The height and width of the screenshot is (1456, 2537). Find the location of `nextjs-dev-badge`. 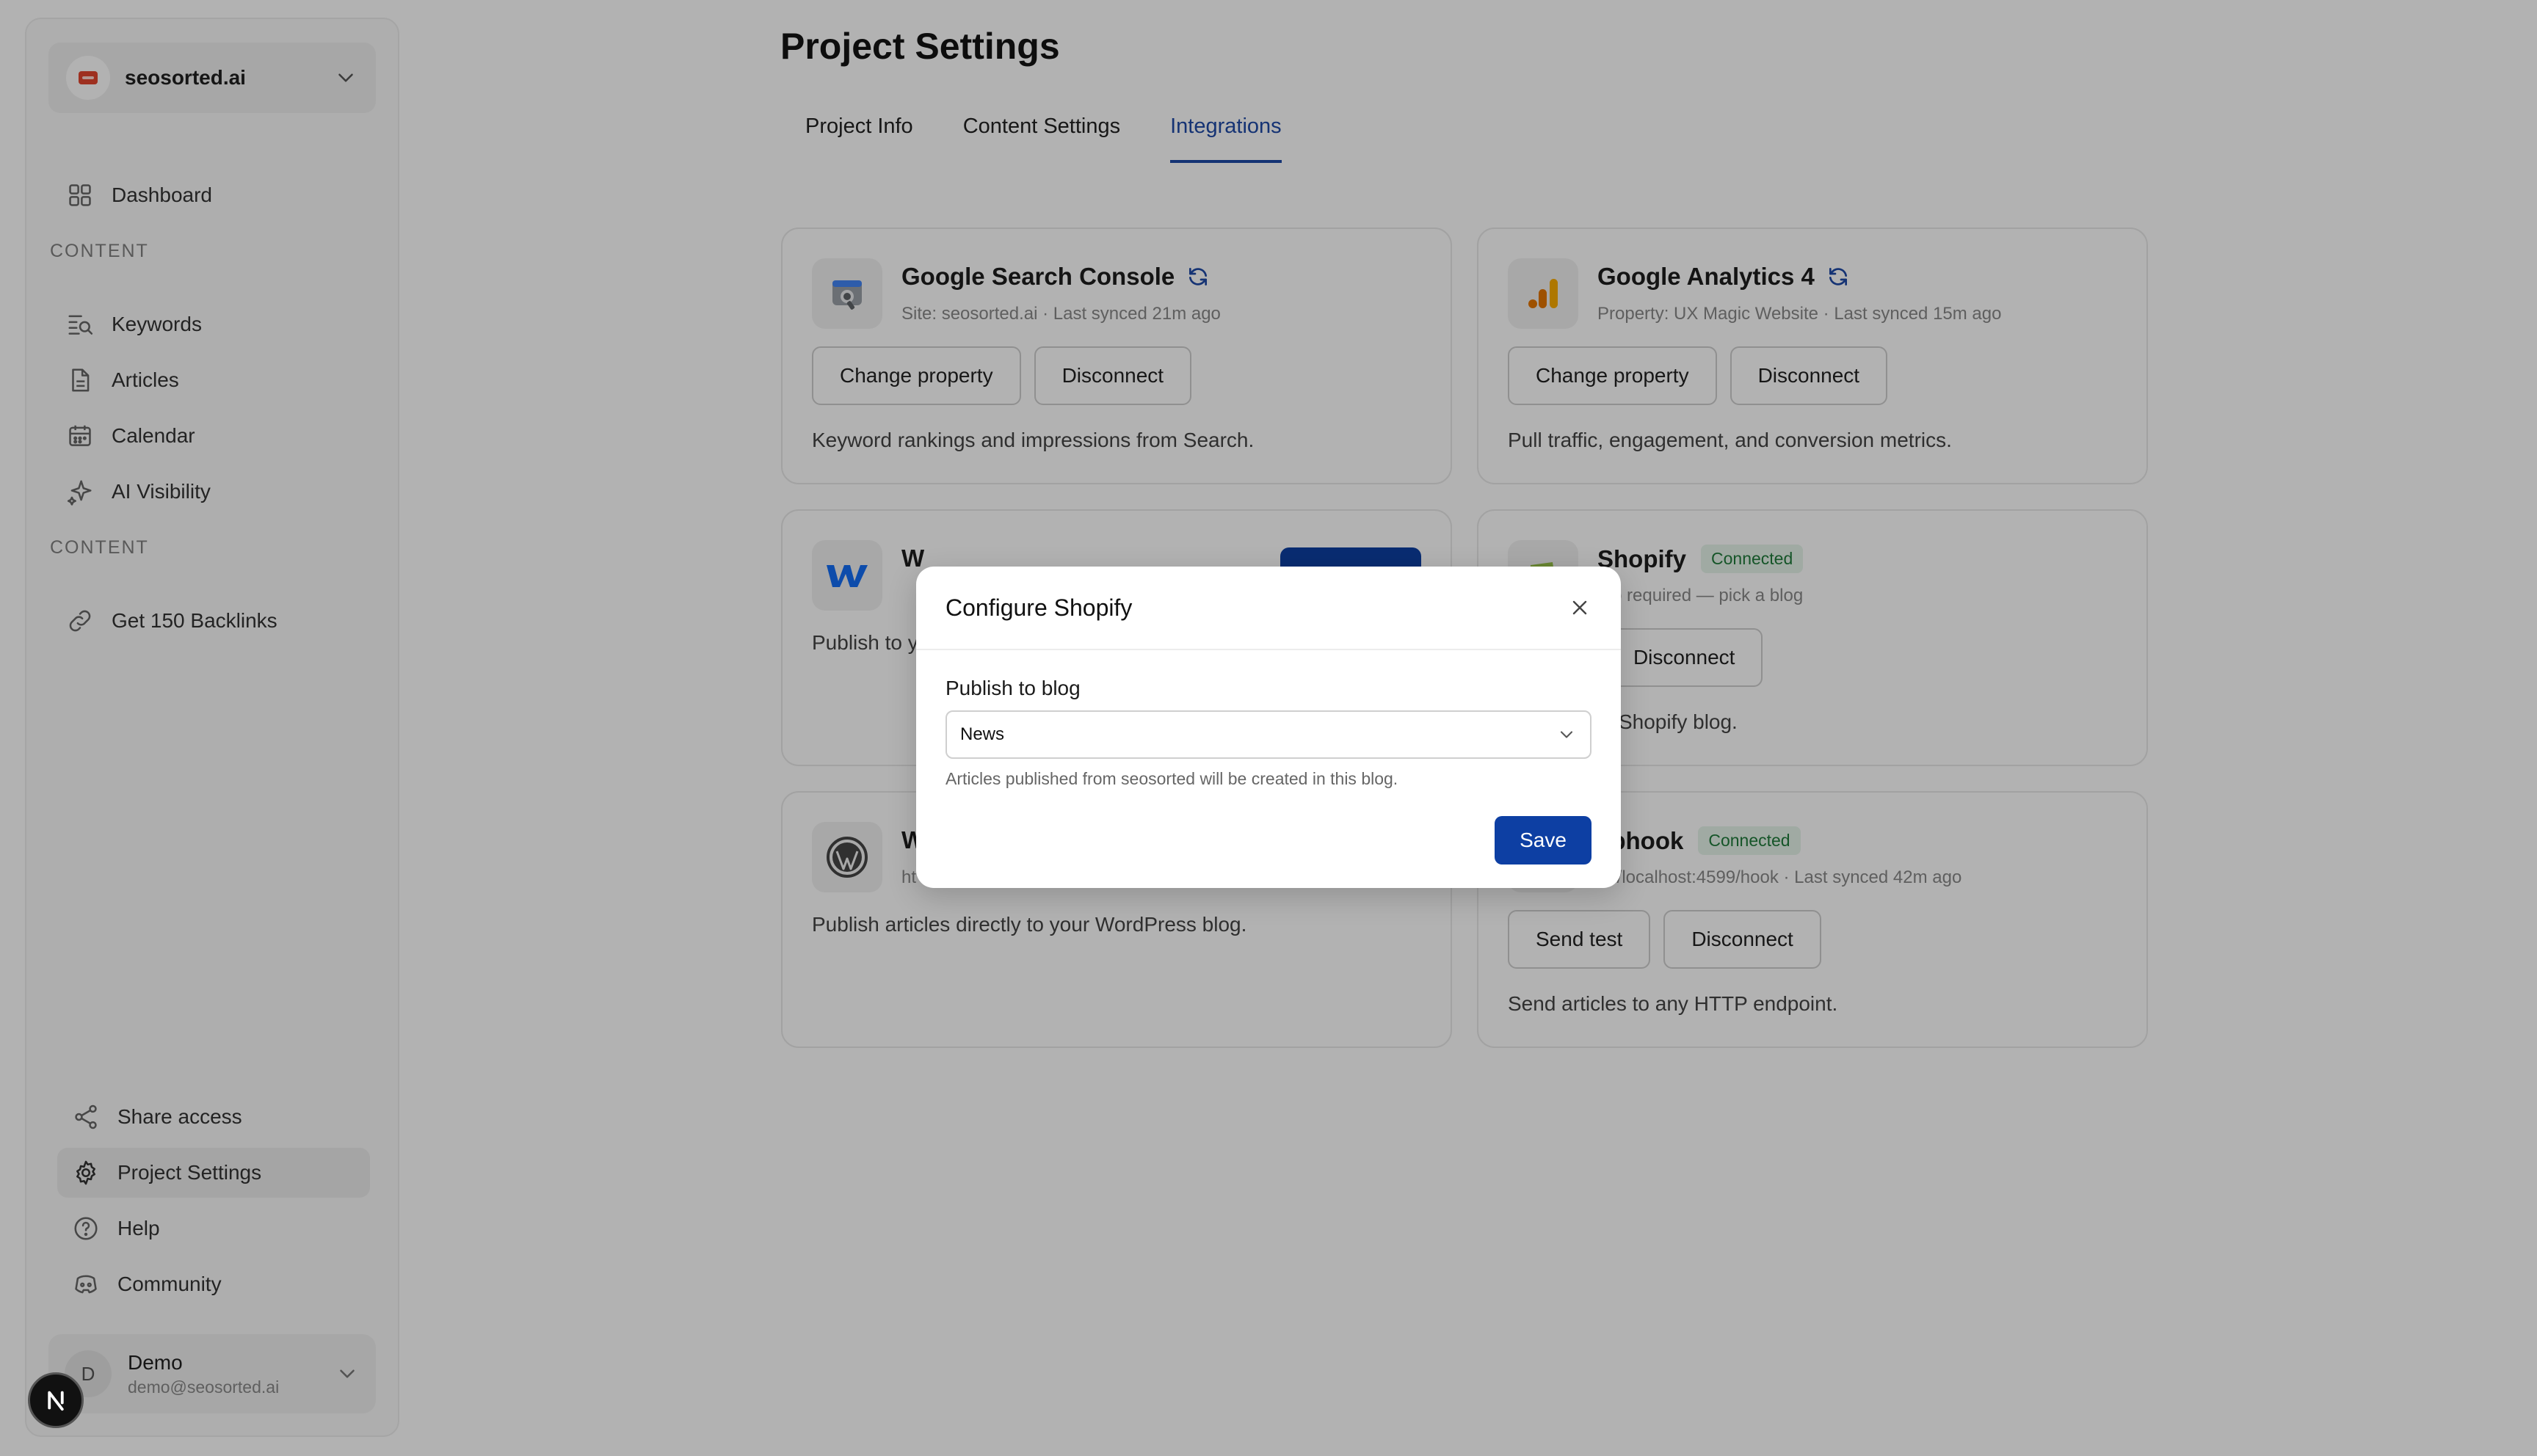

nextjs-dev-badge is located at coordinates (56, 1400).